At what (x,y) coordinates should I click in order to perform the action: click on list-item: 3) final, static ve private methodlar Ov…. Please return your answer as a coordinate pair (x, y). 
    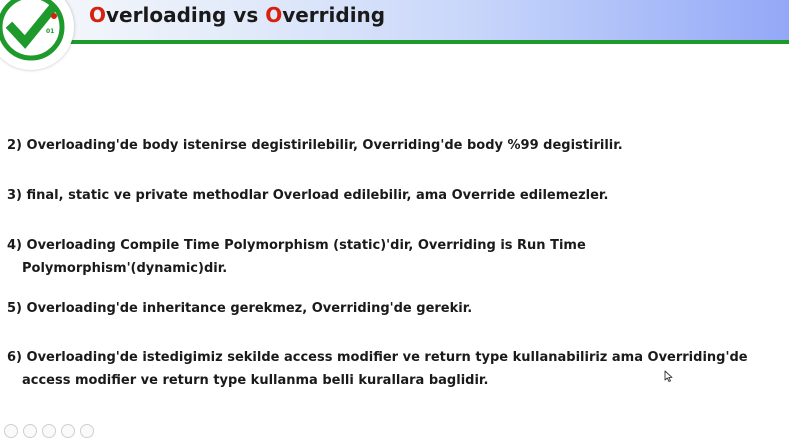
    Looking at the image, I should click on (307, 195).